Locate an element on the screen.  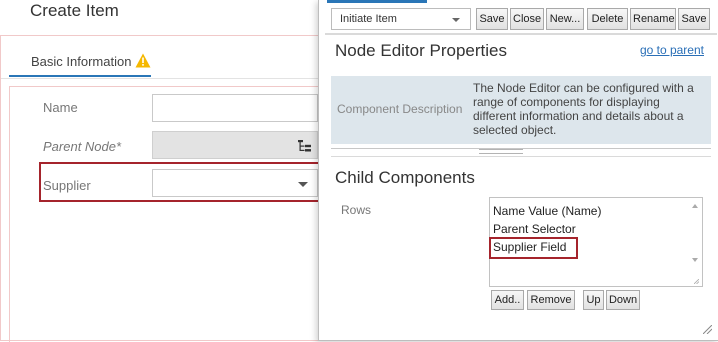
tab-divider is located at coordinates (166, 78).